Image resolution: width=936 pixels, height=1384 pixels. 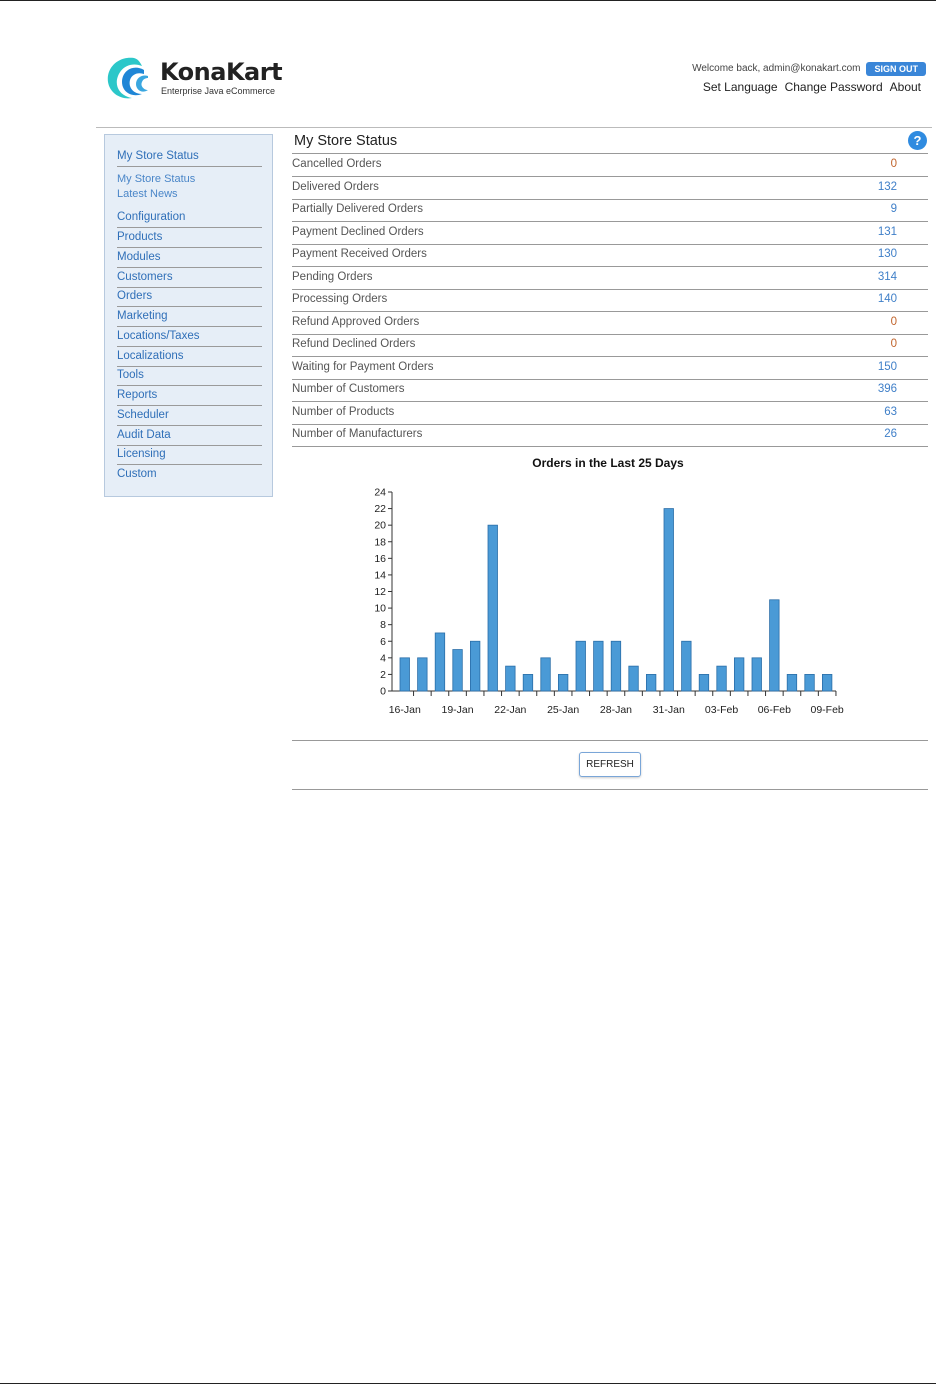 What do you see at coordinates (887, 187) in the screenshot?
I see `status-row-value: 132` at bounding box center [887, 187].